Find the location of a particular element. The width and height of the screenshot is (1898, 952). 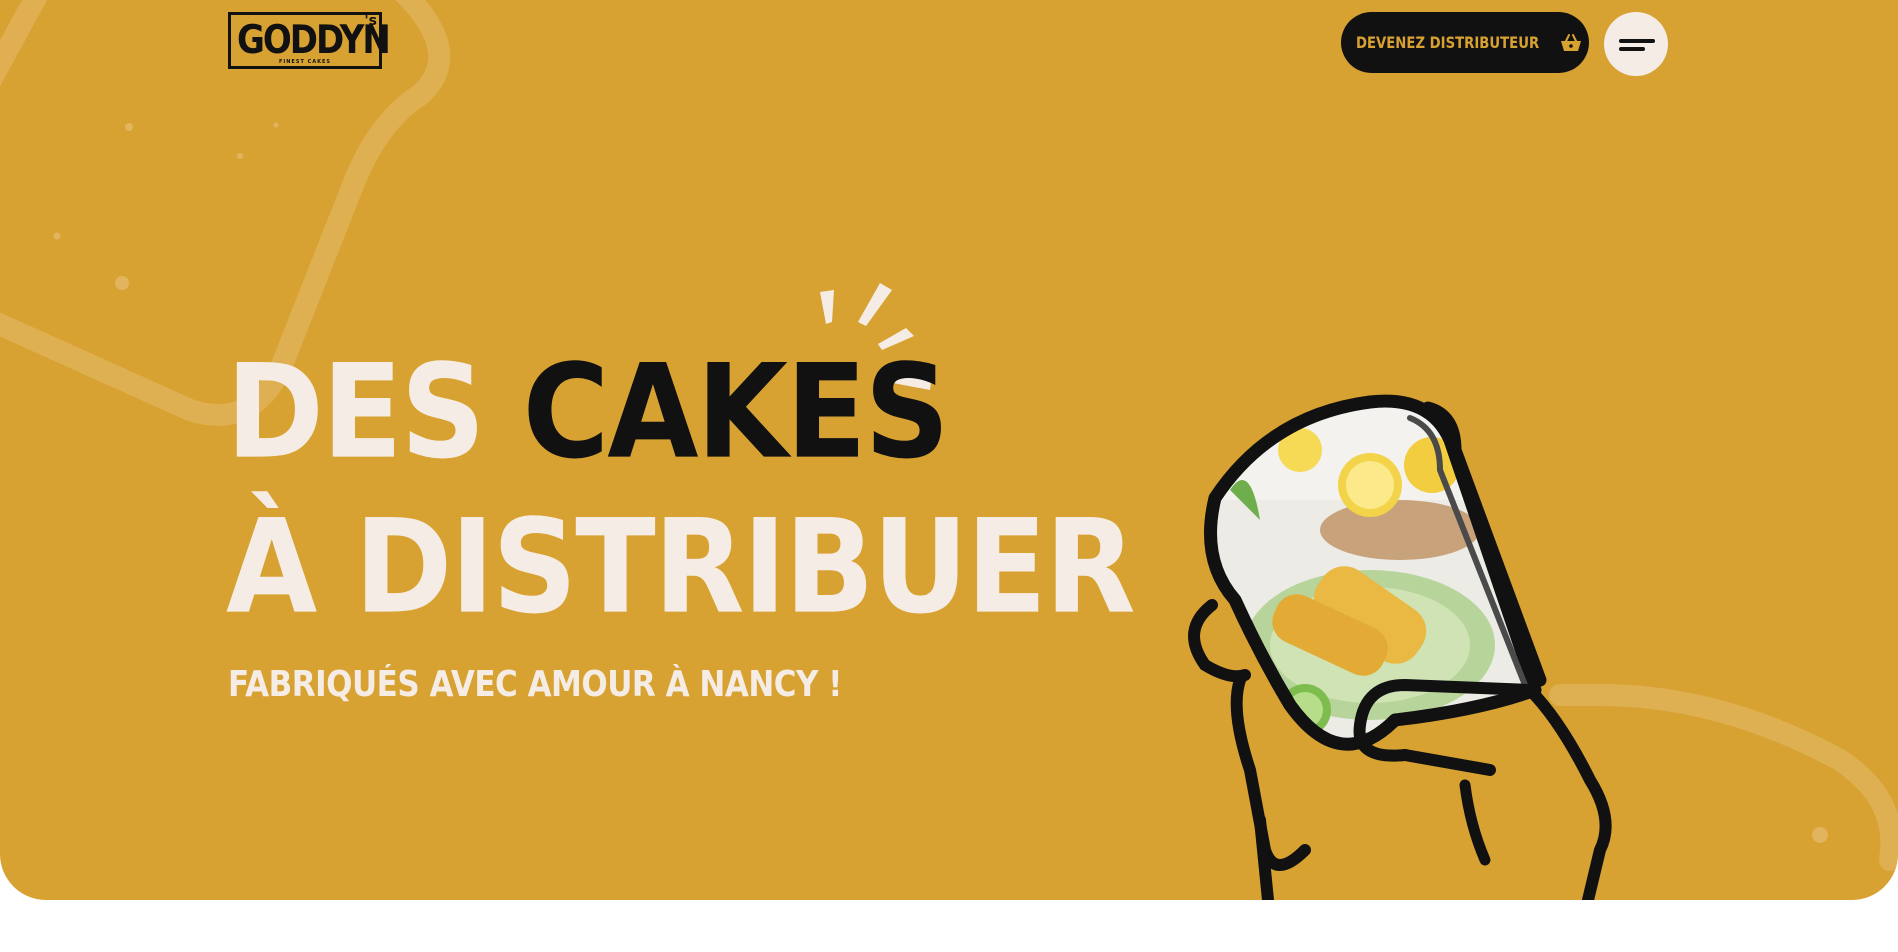

hero-title-line-1: DES CAKES is located at coordinates (588, 411).